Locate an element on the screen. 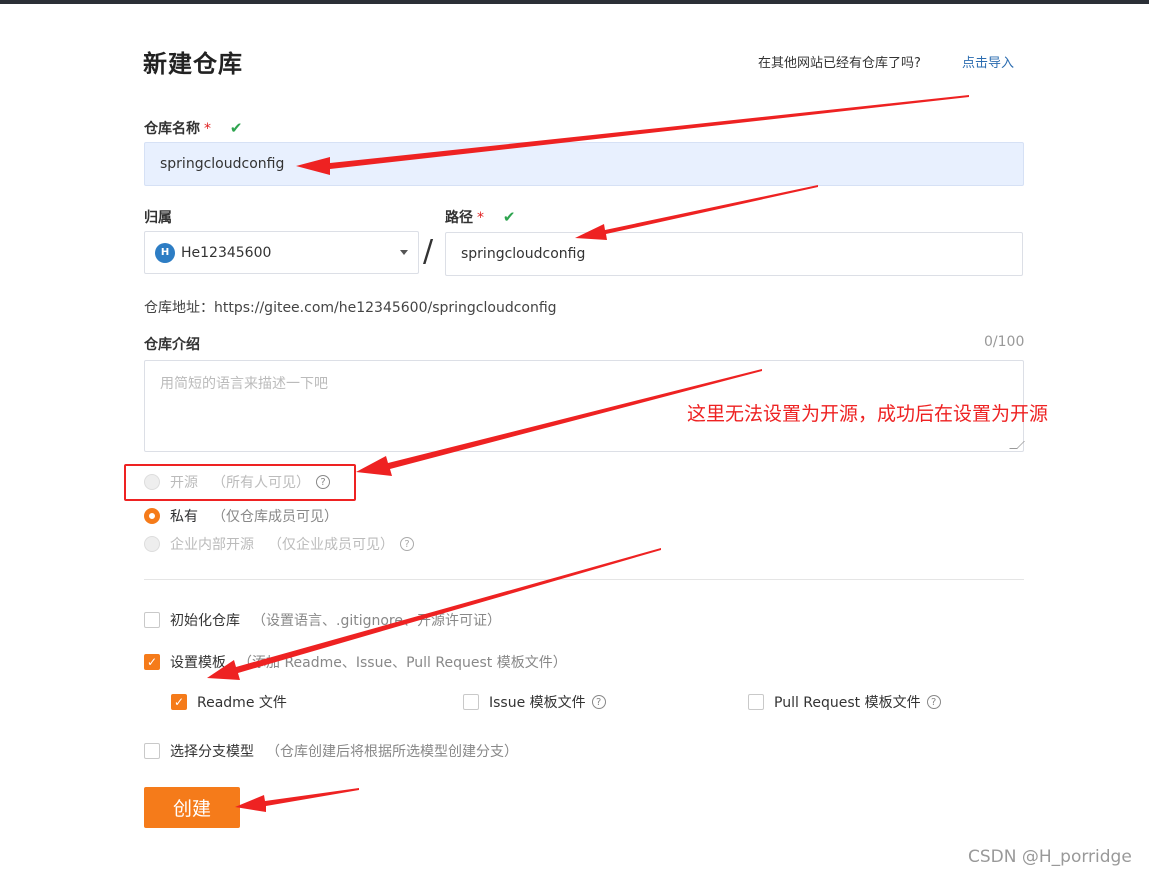 This screenshot has height=877, width=1149. repo-name-label-text: 仓库名称 is located at coordinates (172, 129).